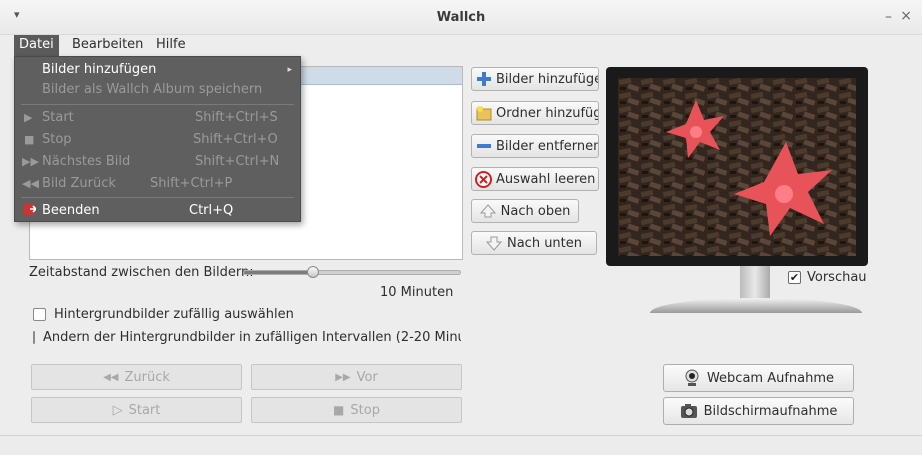 This screenshot has height=455, width=922. Describe the element at coordinates (157, 211) in the screenshot. I see `menu-item-quit: Beenden Ctrl+Q` at that location.